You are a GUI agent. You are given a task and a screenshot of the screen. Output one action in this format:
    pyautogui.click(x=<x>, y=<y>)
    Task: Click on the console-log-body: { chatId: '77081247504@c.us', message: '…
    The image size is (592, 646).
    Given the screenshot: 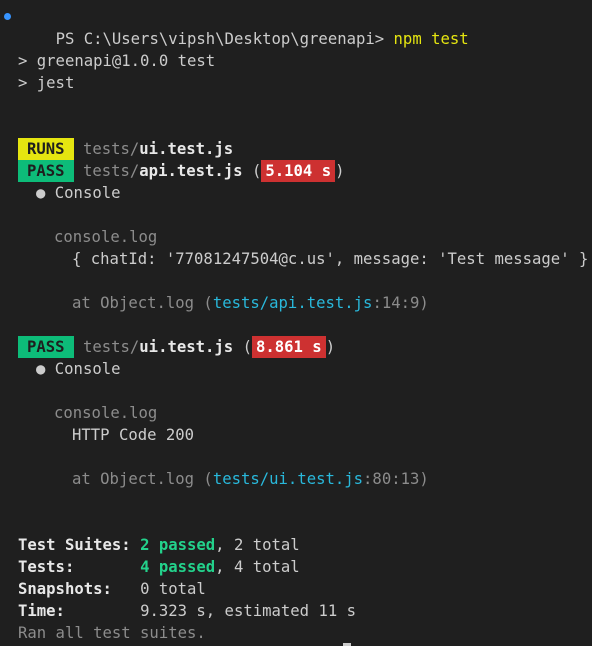 What is the action you would take?
    pyautogui.click(x=330, y=259)
    